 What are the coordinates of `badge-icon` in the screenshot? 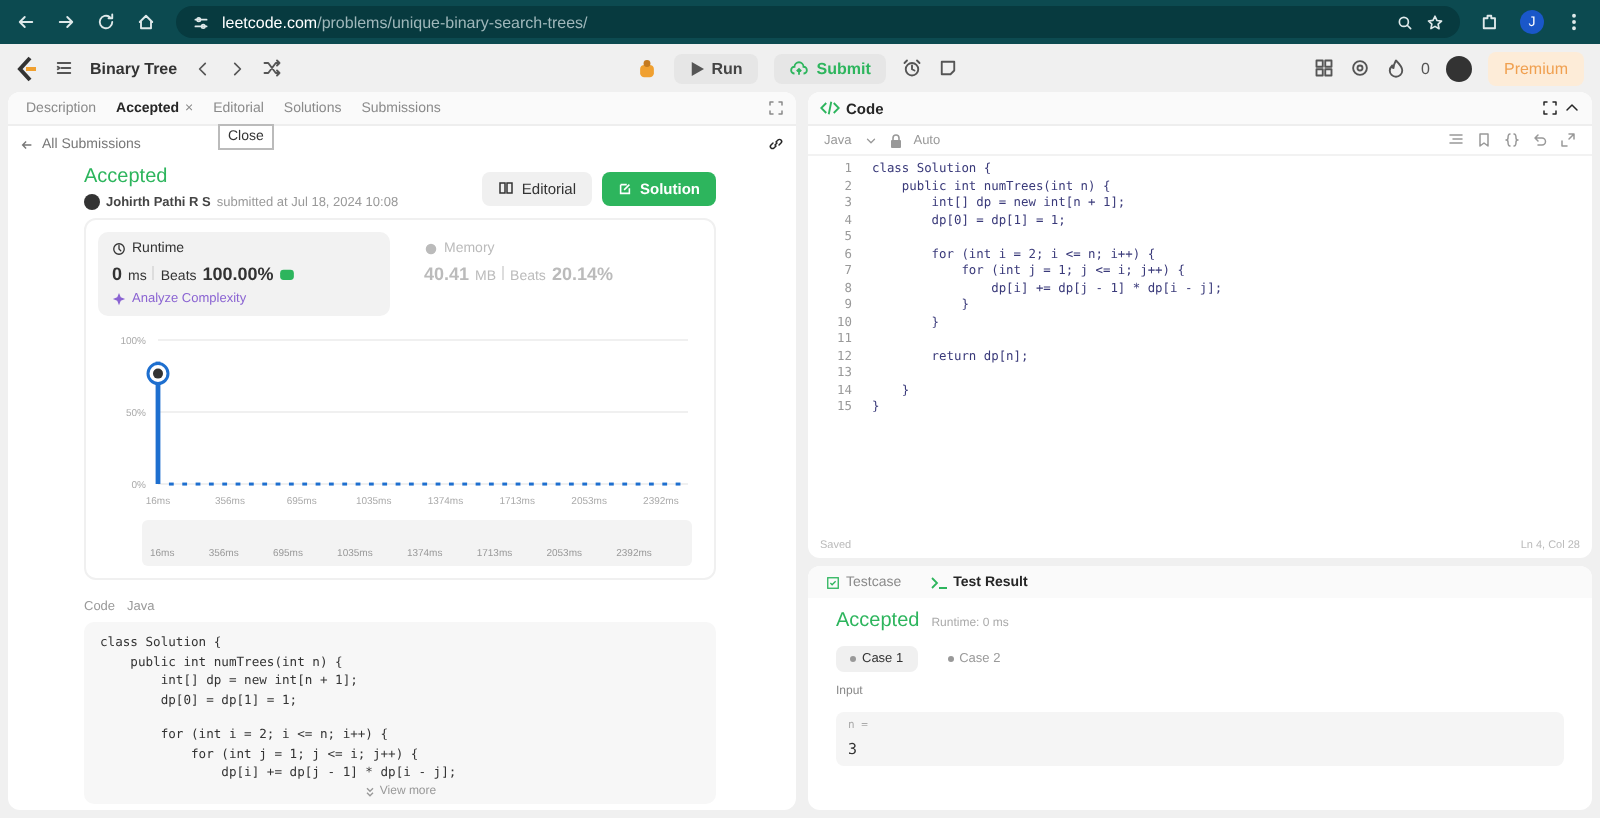 It's located at (286, 274).